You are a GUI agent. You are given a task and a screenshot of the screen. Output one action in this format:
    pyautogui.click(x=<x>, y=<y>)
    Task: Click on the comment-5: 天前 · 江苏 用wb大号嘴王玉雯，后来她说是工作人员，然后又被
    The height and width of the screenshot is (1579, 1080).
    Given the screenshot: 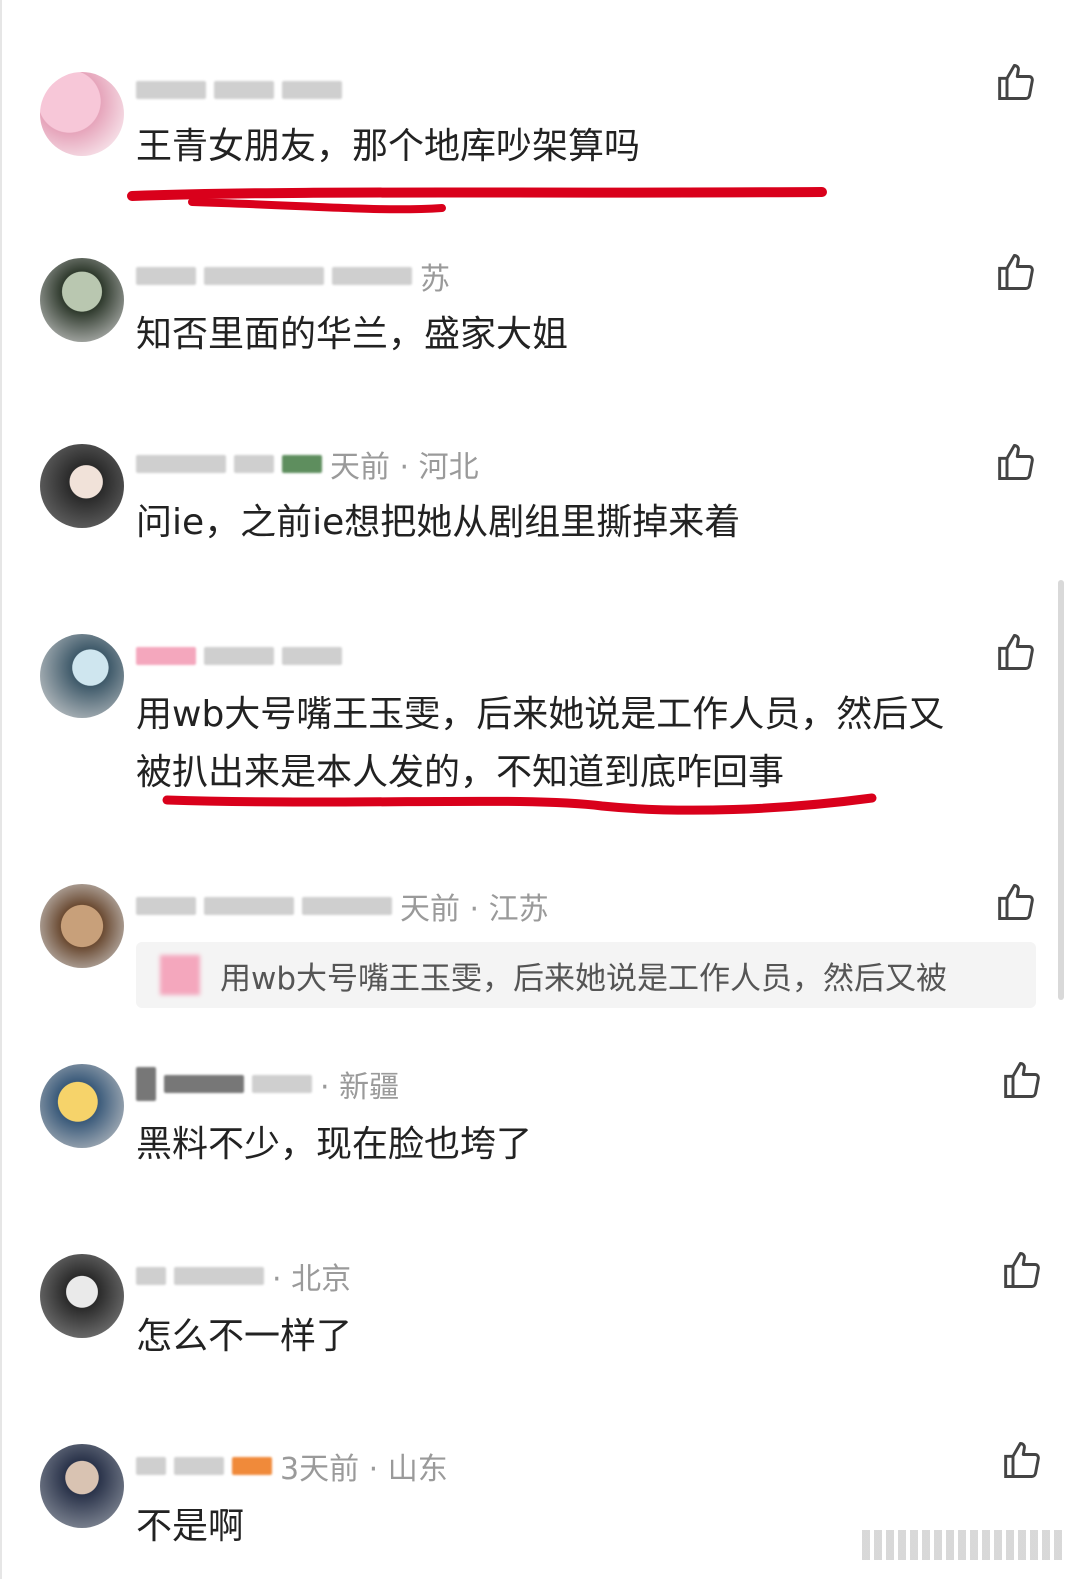 What is the action you would take?
    pyautogui.click(x=541, y=955)
    